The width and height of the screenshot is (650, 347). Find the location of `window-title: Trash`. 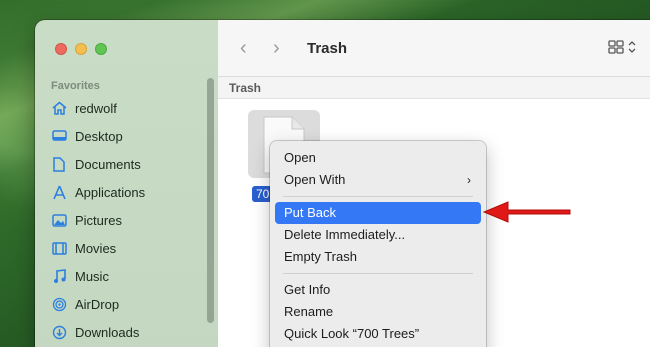

window-title: Trash is located at coordinates (327, 48).